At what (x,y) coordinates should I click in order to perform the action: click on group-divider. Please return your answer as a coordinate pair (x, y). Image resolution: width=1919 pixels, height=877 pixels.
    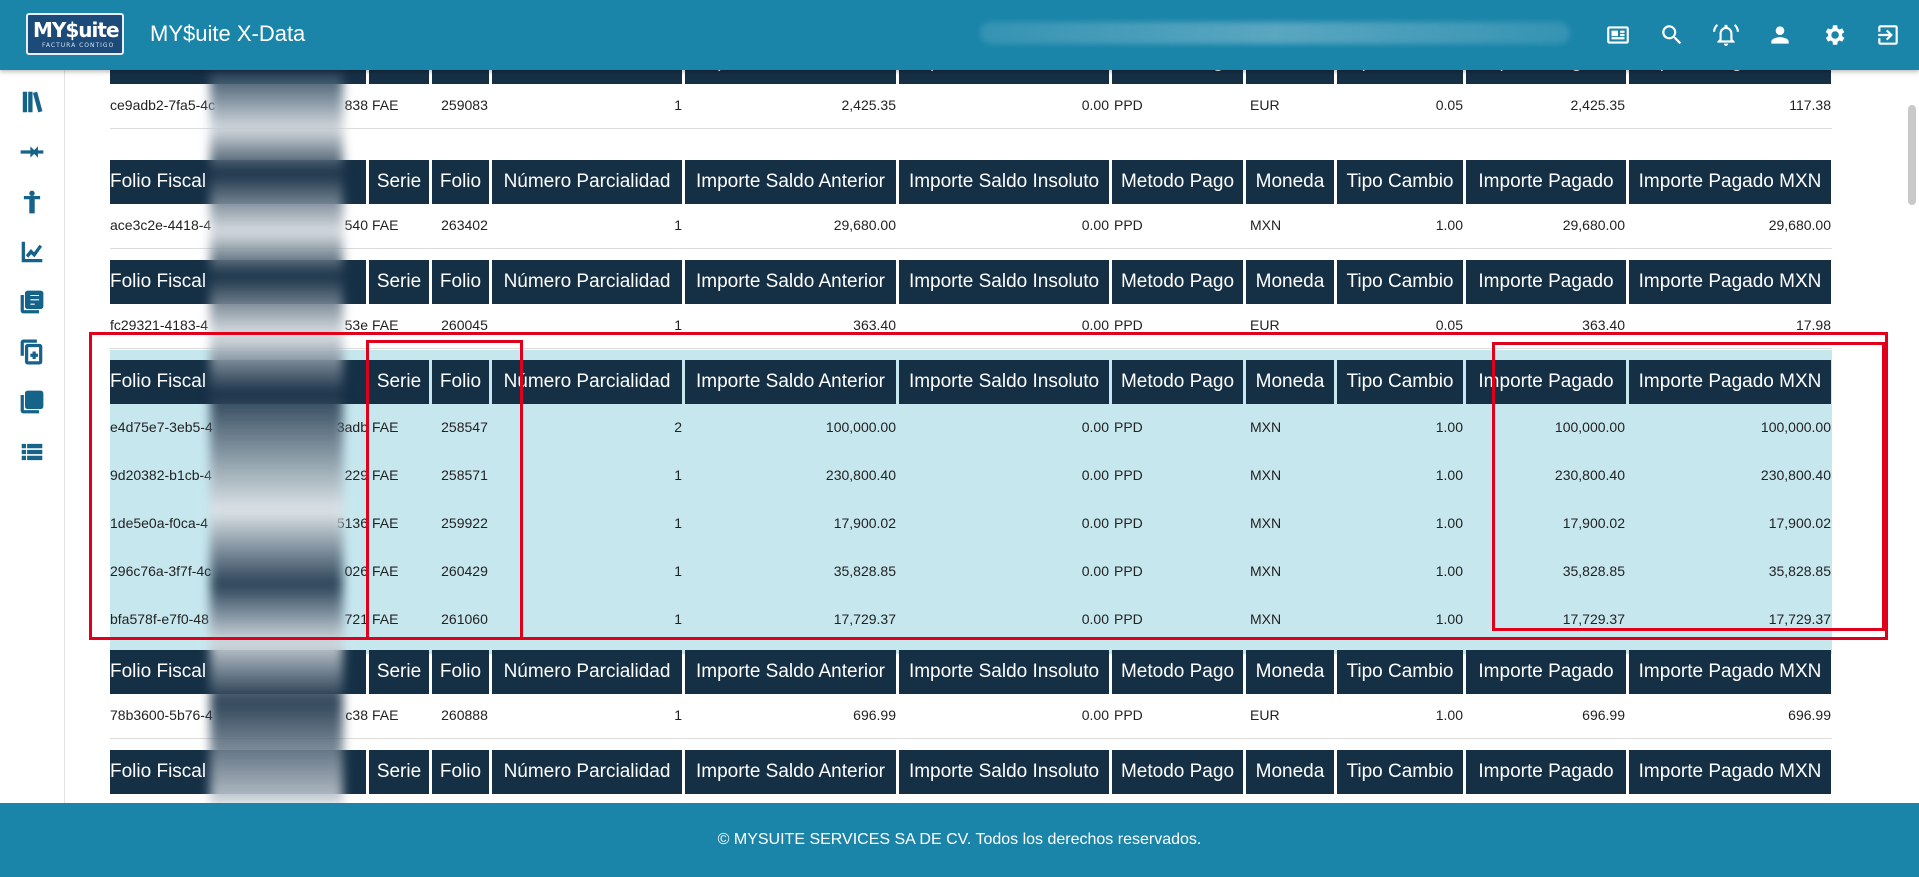
    Looking at the image, I should click on (971, 248).